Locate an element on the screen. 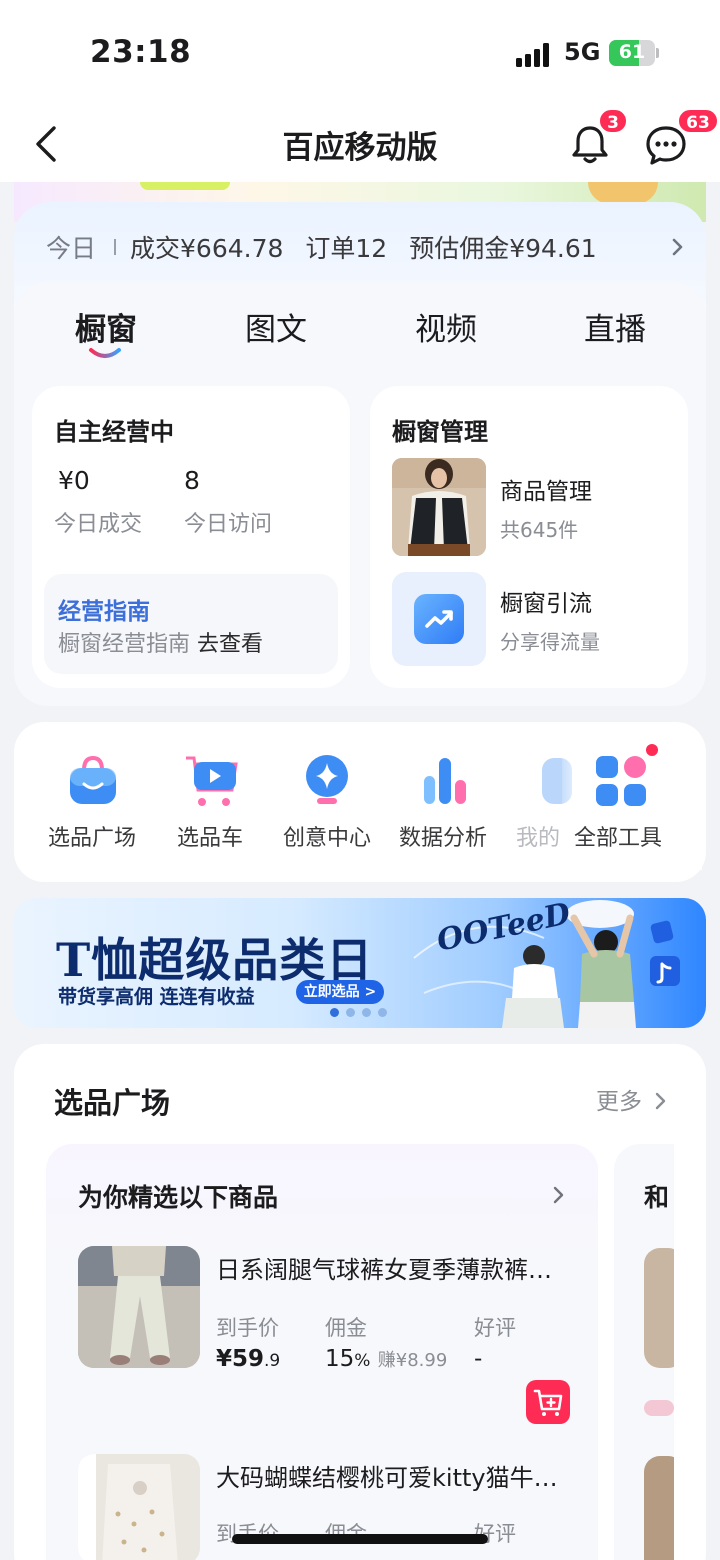 The image size is (720, 1560). summary-commission: 预估佣金¥94.61 is located at coordinates (503, 248).